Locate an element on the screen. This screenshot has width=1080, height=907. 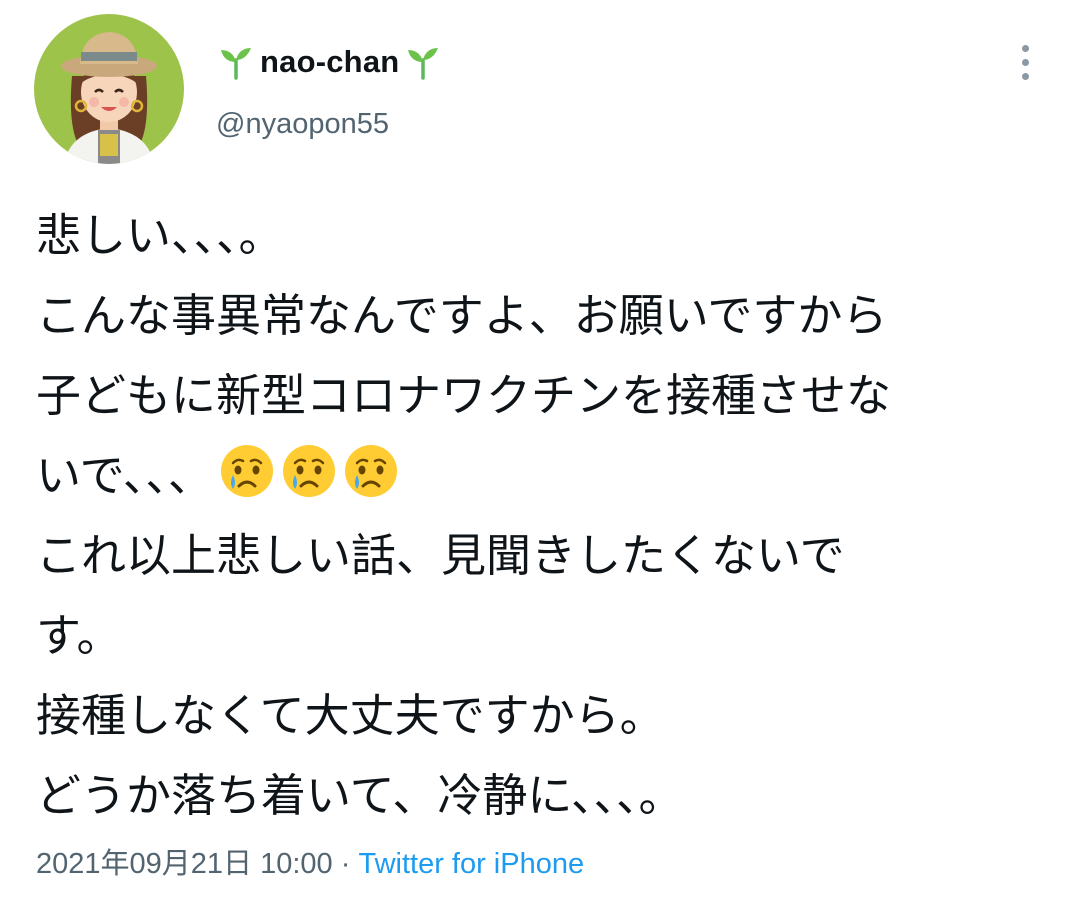
more-options-button is located at coordinates (1025, 62).